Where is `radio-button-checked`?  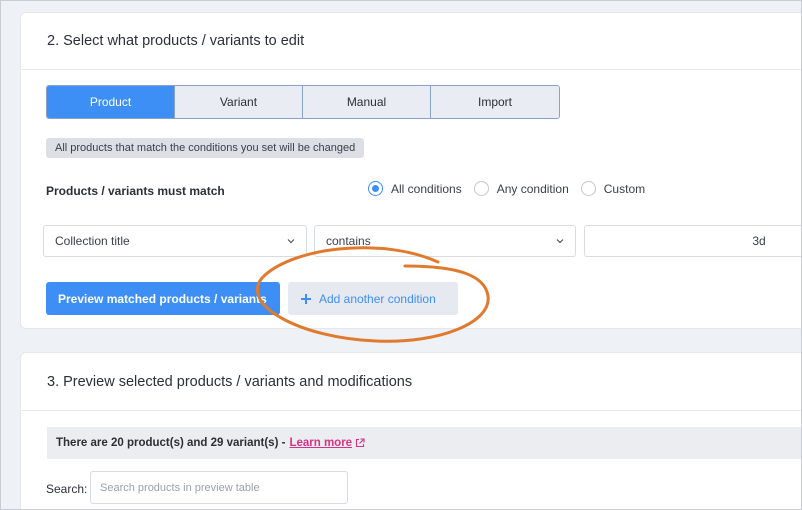
radio-button-checked is located at coordinates (375, 188).